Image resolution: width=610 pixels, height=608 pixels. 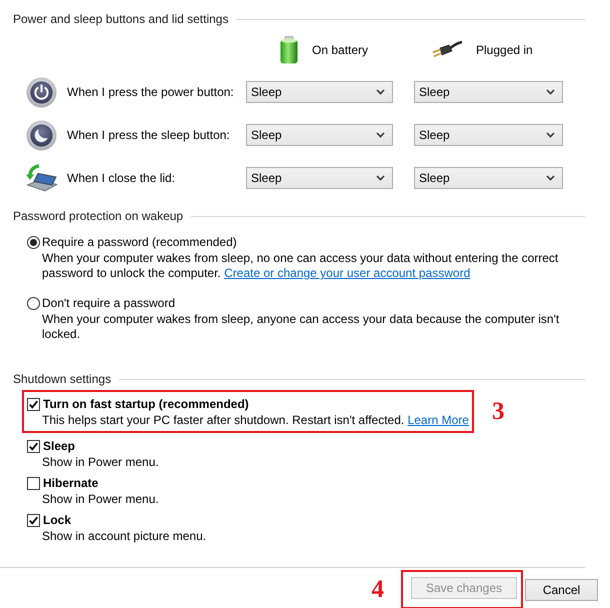 I want to click on option-description: When your computer wakes from sleep, no one can access your data without entering the correct password to unlock the computer. Create or change your user account password, so click(x=301, y=266).